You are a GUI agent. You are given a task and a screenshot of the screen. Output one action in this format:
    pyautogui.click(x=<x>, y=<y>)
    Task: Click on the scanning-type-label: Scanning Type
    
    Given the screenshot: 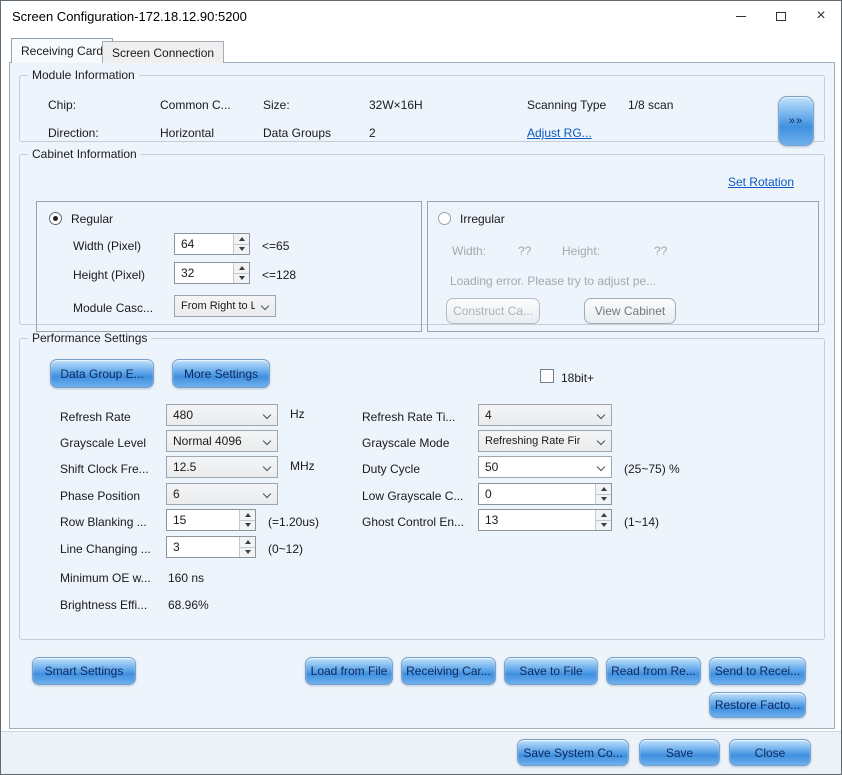 What is the action you would take?
    pyautogui.click(x=567, y=105)
    